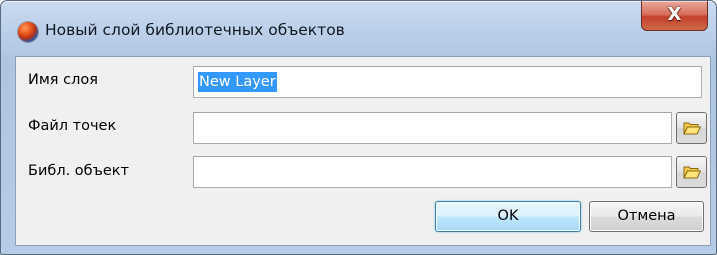  Describe the element at coordinates (432, 172) in the screenshot. I see `library-object-input` at that location.